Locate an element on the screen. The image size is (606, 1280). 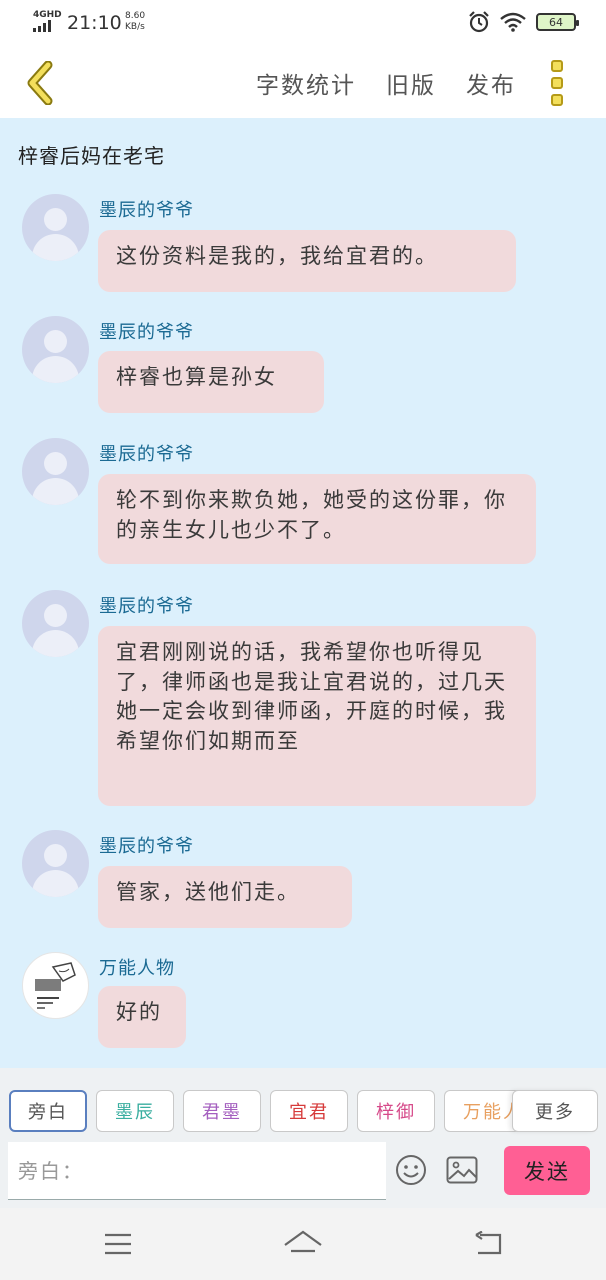
clock: 21:10 is located at coordinates (94, 23).